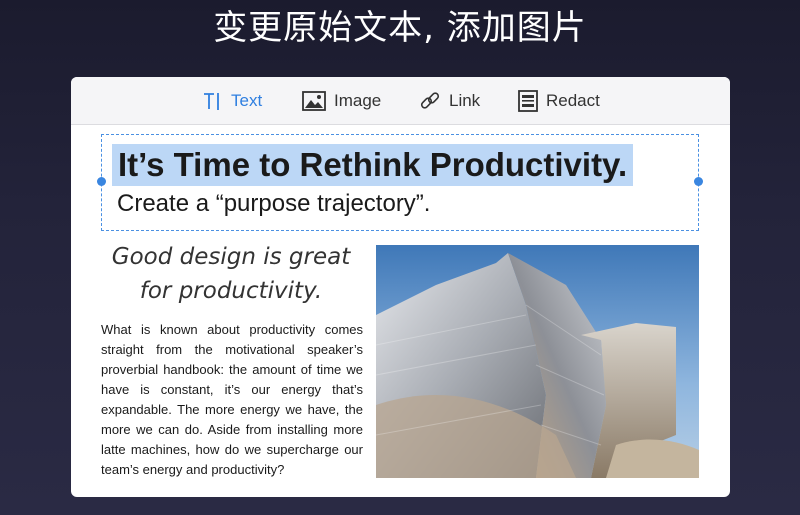 The image size is (800, 515). Describe the element at coordinates (358, 100) in the screenshot. I see `tool-image-label: Image` at that location.